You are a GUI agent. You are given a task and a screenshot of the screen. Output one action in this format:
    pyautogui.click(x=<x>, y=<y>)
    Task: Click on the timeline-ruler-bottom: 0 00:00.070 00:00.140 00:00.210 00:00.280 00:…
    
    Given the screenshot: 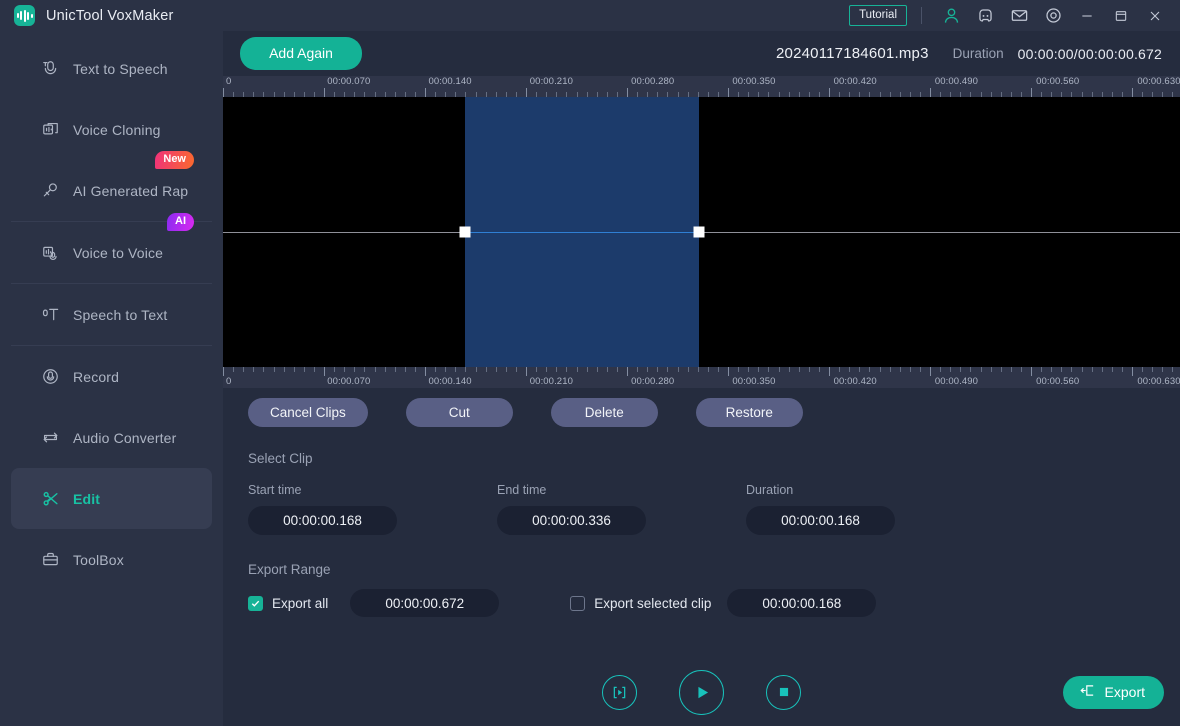 What is the action you would take?
    pyautogui.click(x=701, y=377)
    